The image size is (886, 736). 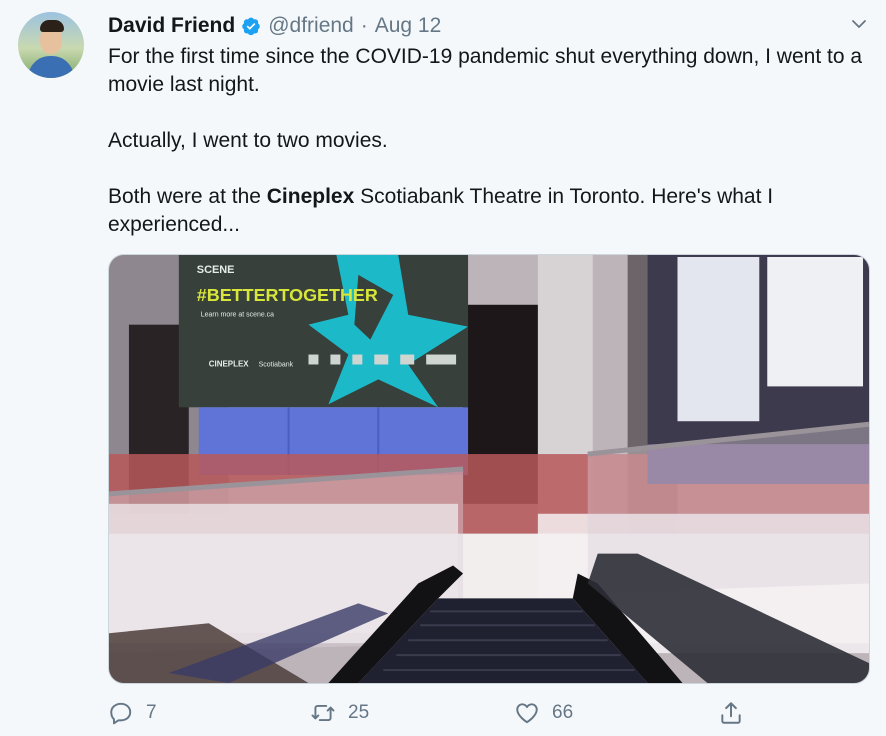 What do you see at coordinates (543, 713) in the screenshot?
I see `like-button: 66` at bounding box center [543, 713].